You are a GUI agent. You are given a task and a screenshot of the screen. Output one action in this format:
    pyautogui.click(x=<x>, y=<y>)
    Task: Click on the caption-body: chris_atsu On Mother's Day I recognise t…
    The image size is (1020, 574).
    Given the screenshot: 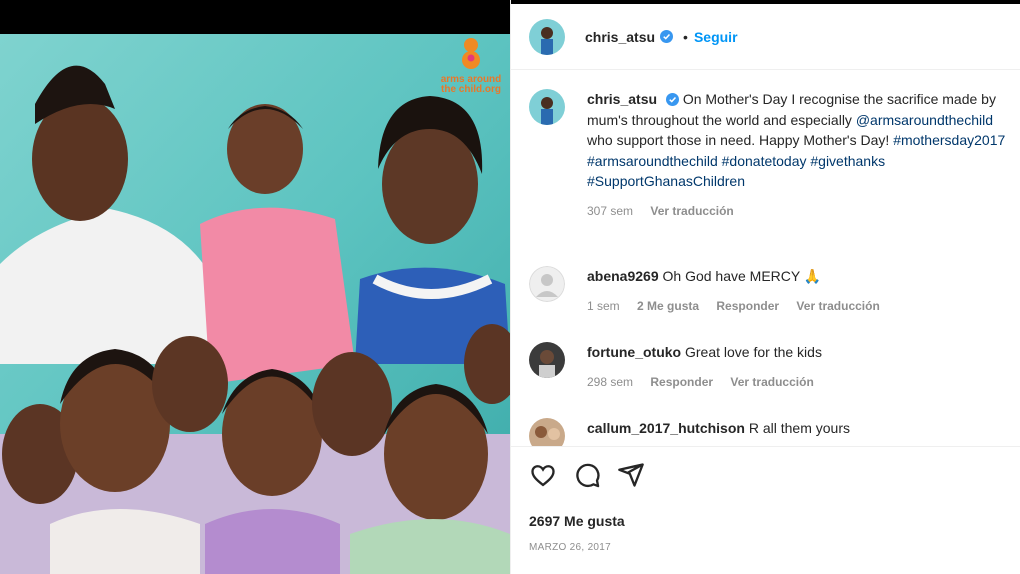 What is the action you would take?
    pyautogui.click(x=803, y=155)
    